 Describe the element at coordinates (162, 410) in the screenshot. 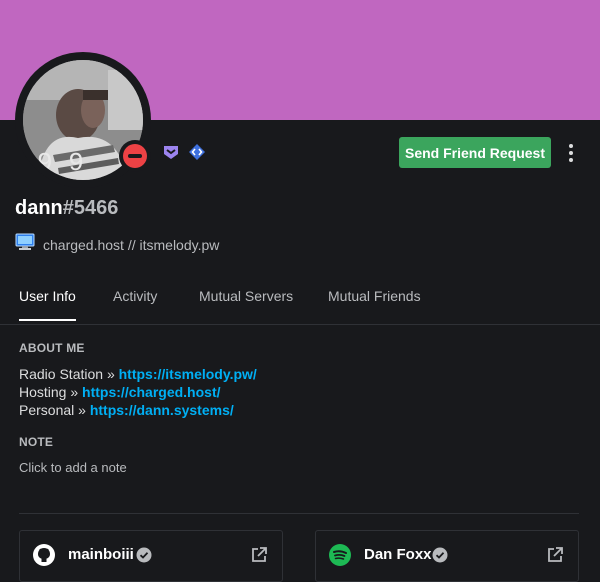

I see `personal-link: https://dann.systems/` at that location.